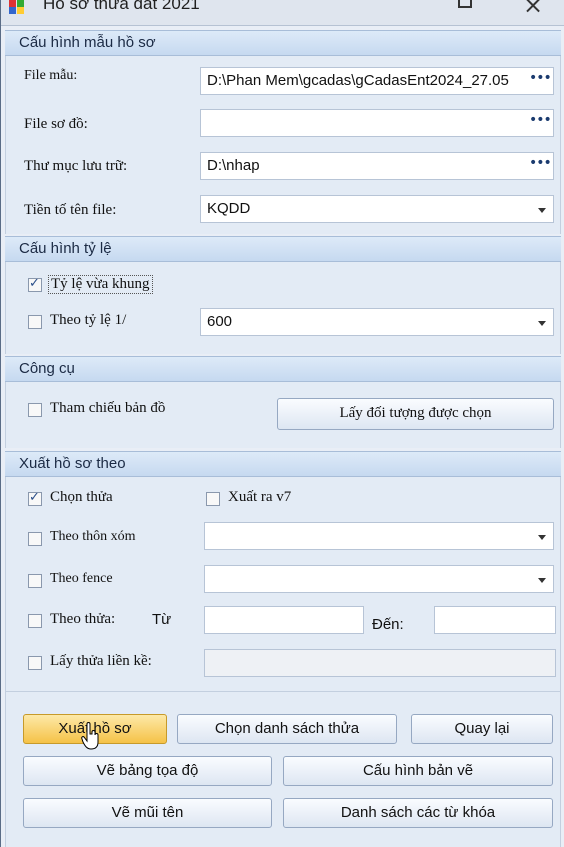  What do you see at coordinates (283, 43) in the screenshot?
I see `section-header-template: Cấu hình mẫu hồ sơ` at bounding box center [283, 43].